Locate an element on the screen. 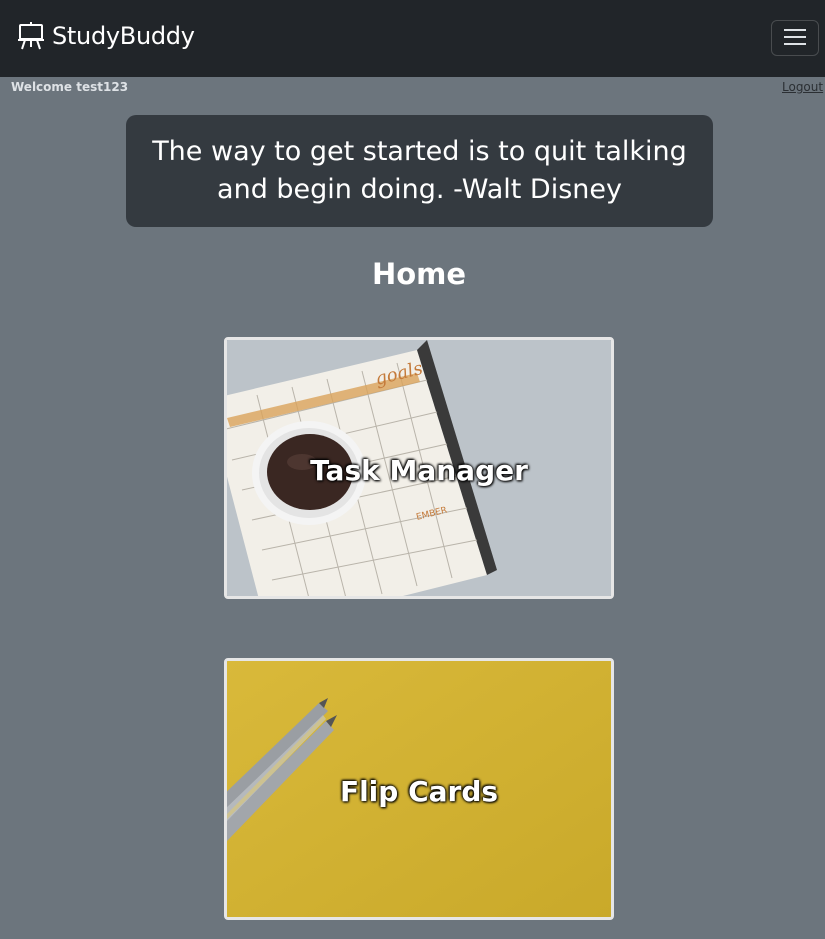  task-manager-card: goals EMBER Task Manager is located at coordinates (419, 468).